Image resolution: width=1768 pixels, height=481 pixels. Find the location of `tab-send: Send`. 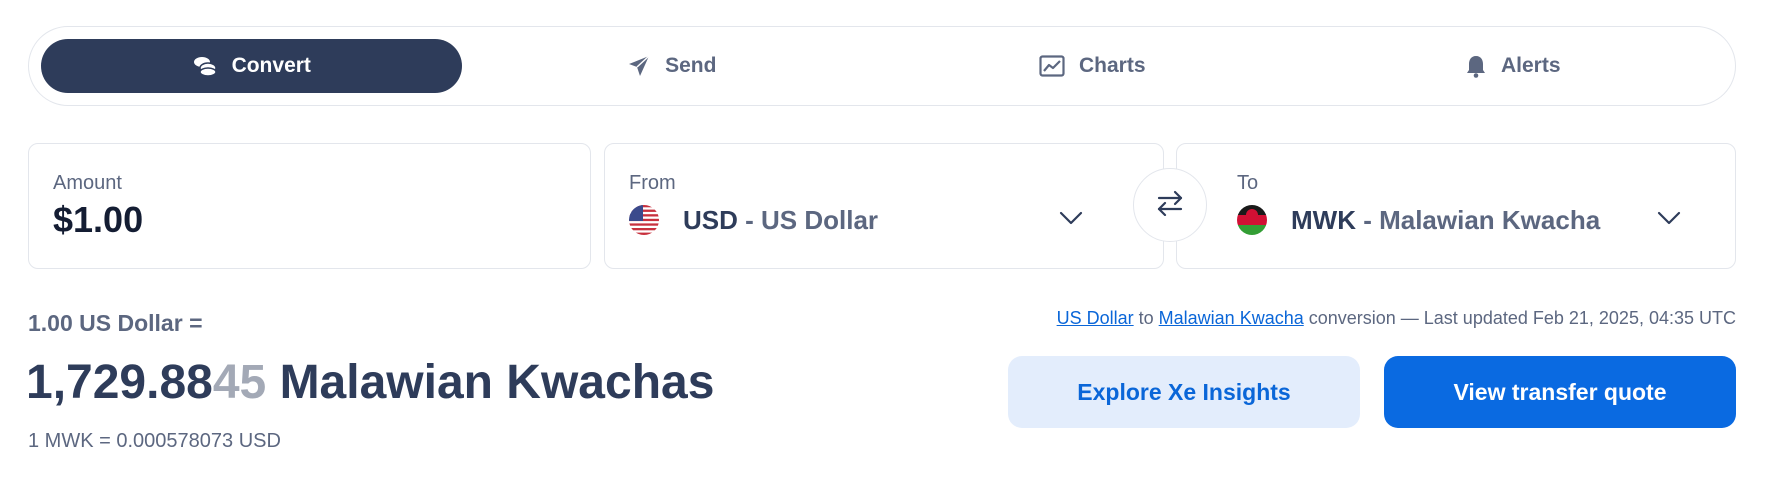

tab-send: Send is located at coordinates (672, 66).